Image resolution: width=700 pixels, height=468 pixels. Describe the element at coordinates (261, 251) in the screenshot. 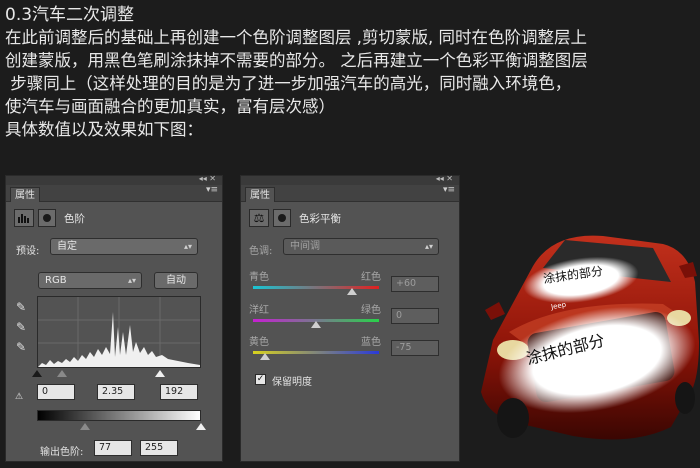

I see `tone-label: 色调:` at that location.